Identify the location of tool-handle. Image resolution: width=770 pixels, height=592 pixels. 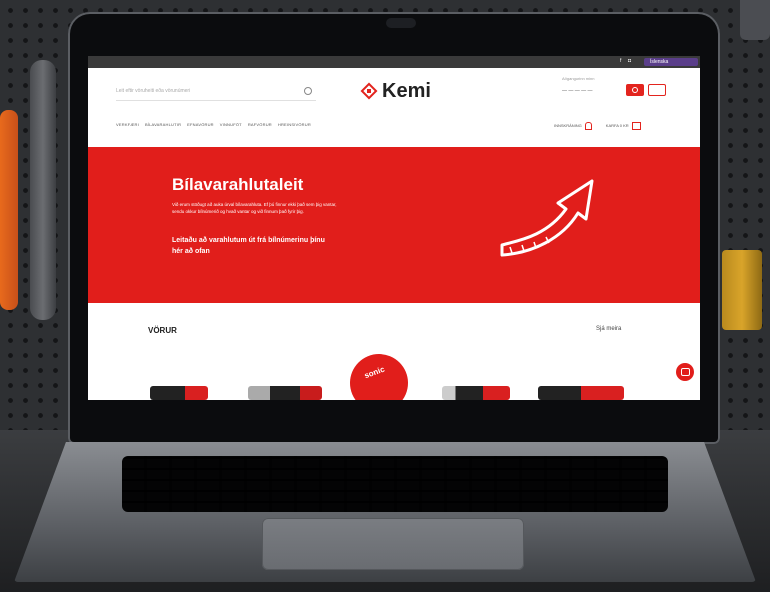
(742, 290).